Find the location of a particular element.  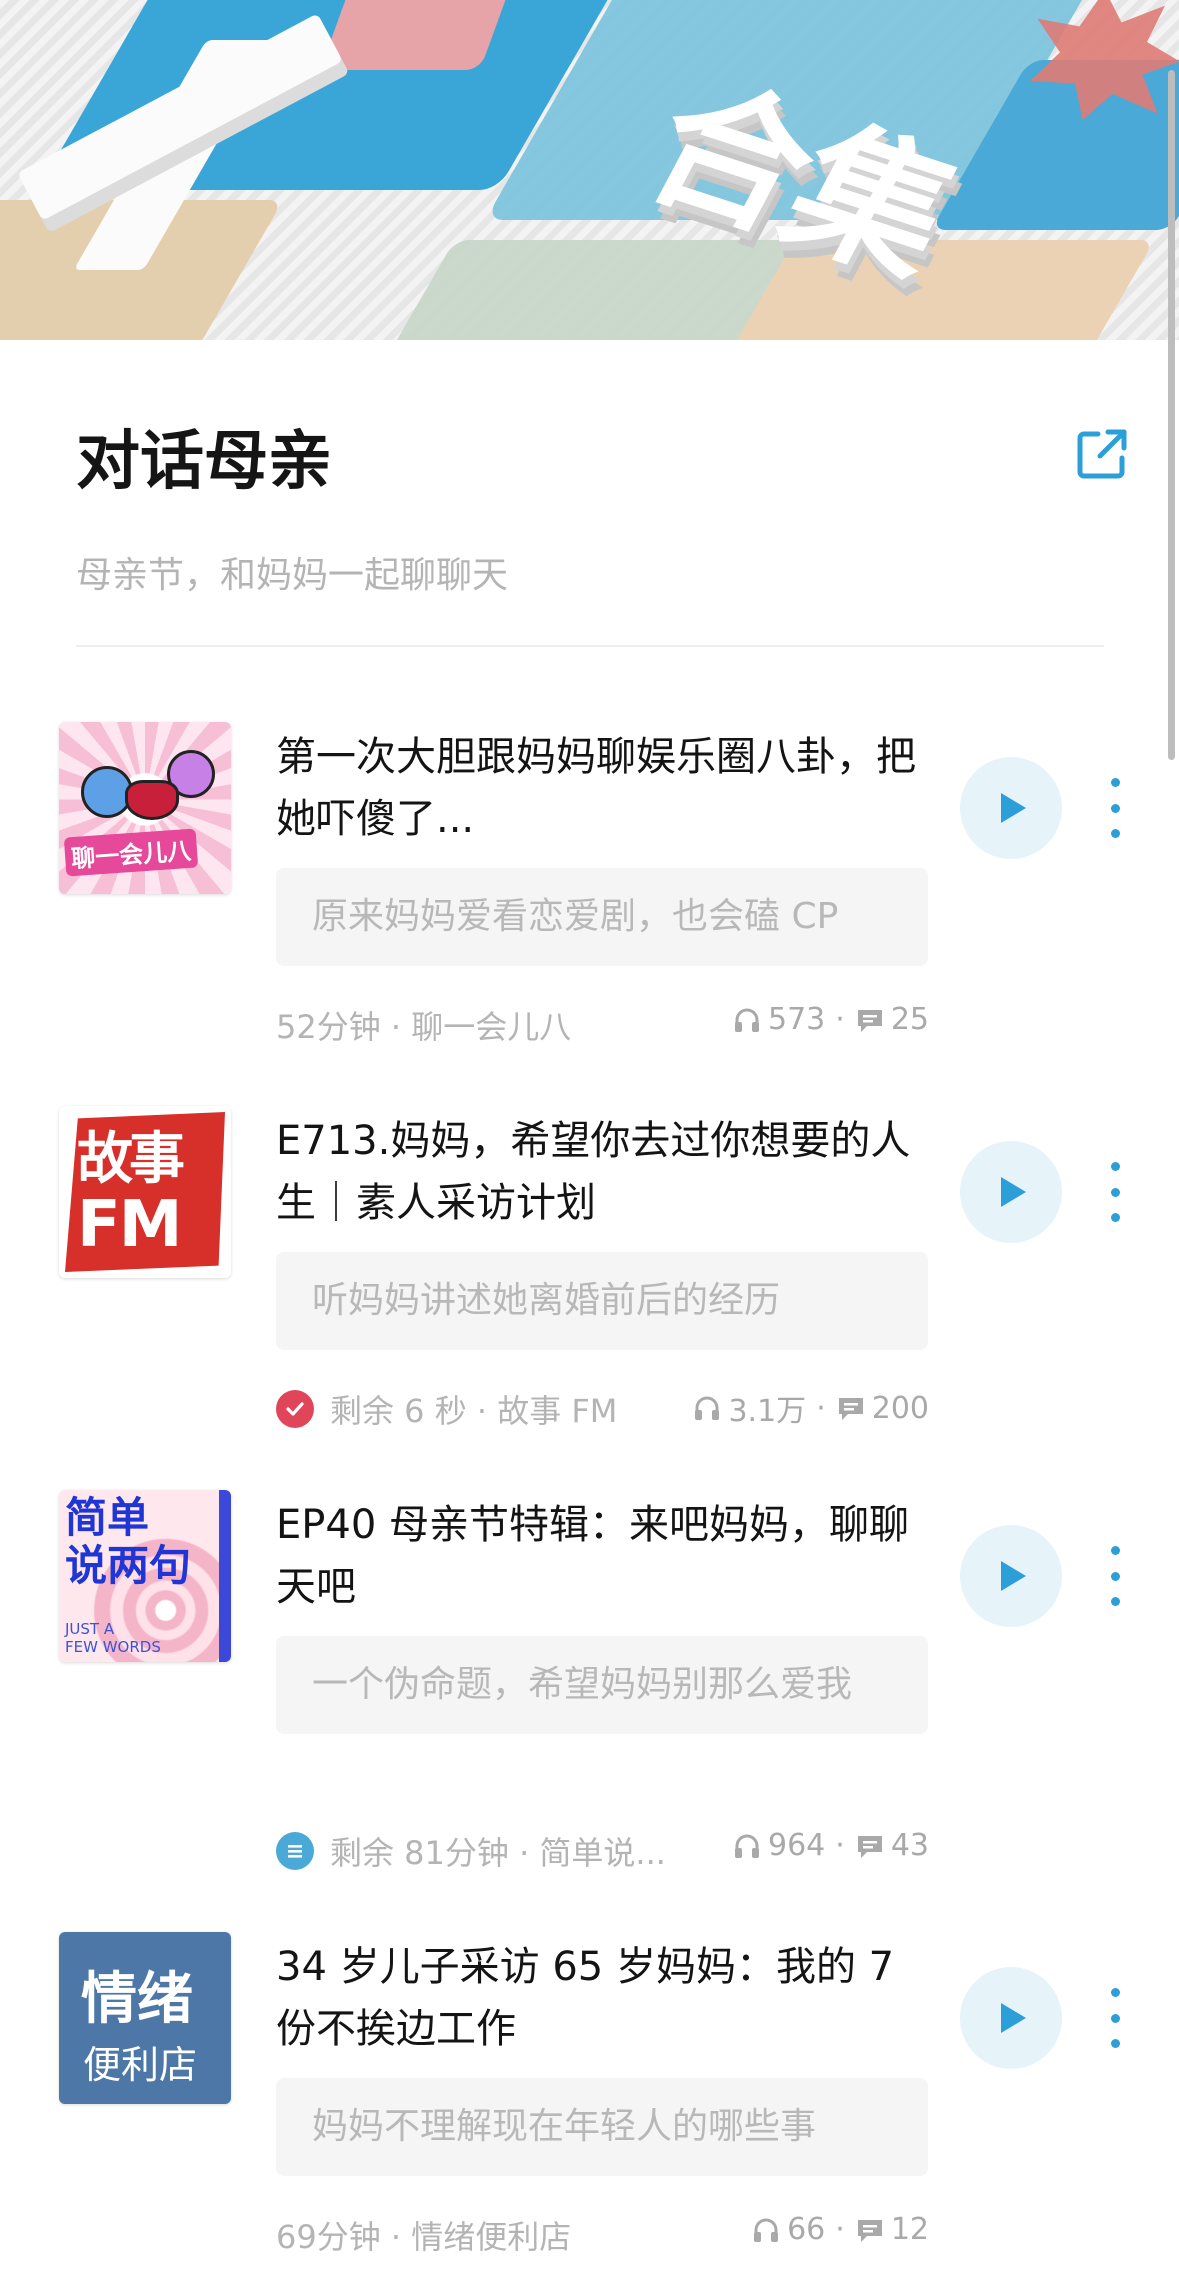

share-external-icon is located at coordinates (1102, 454).